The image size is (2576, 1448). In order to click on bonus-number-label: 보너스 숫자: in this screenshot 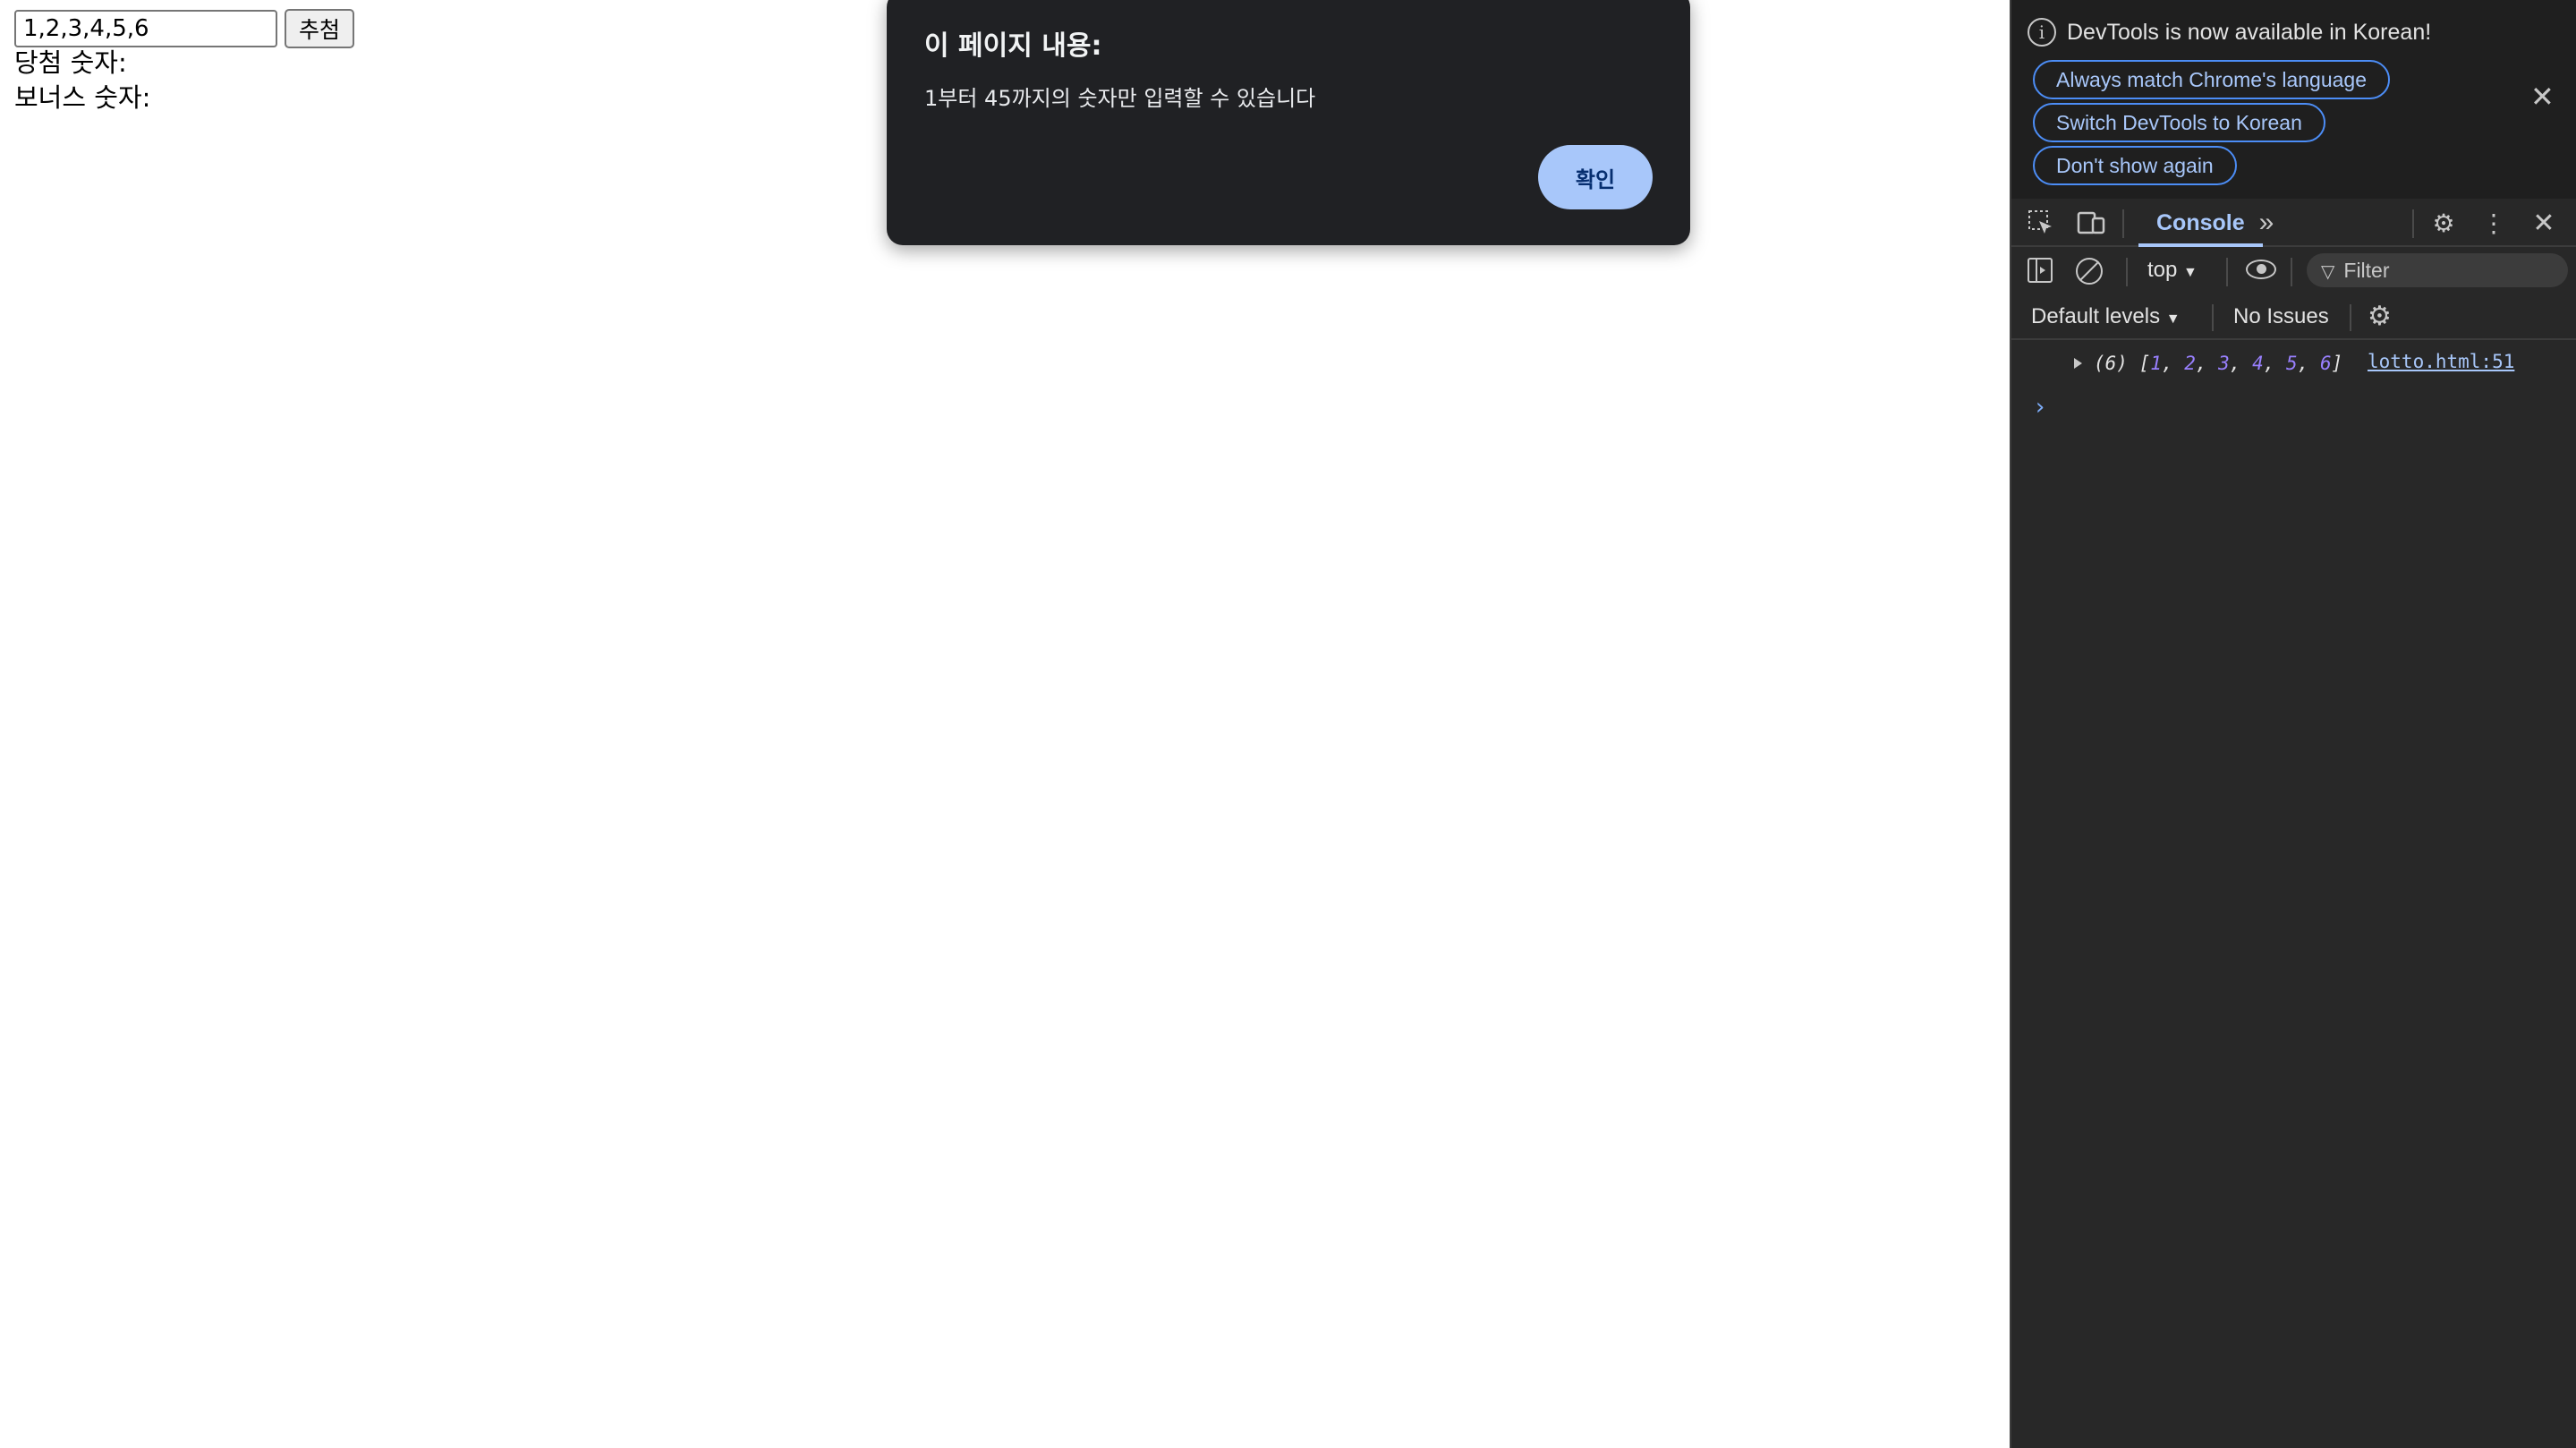, I will do `click(82, 97)`.